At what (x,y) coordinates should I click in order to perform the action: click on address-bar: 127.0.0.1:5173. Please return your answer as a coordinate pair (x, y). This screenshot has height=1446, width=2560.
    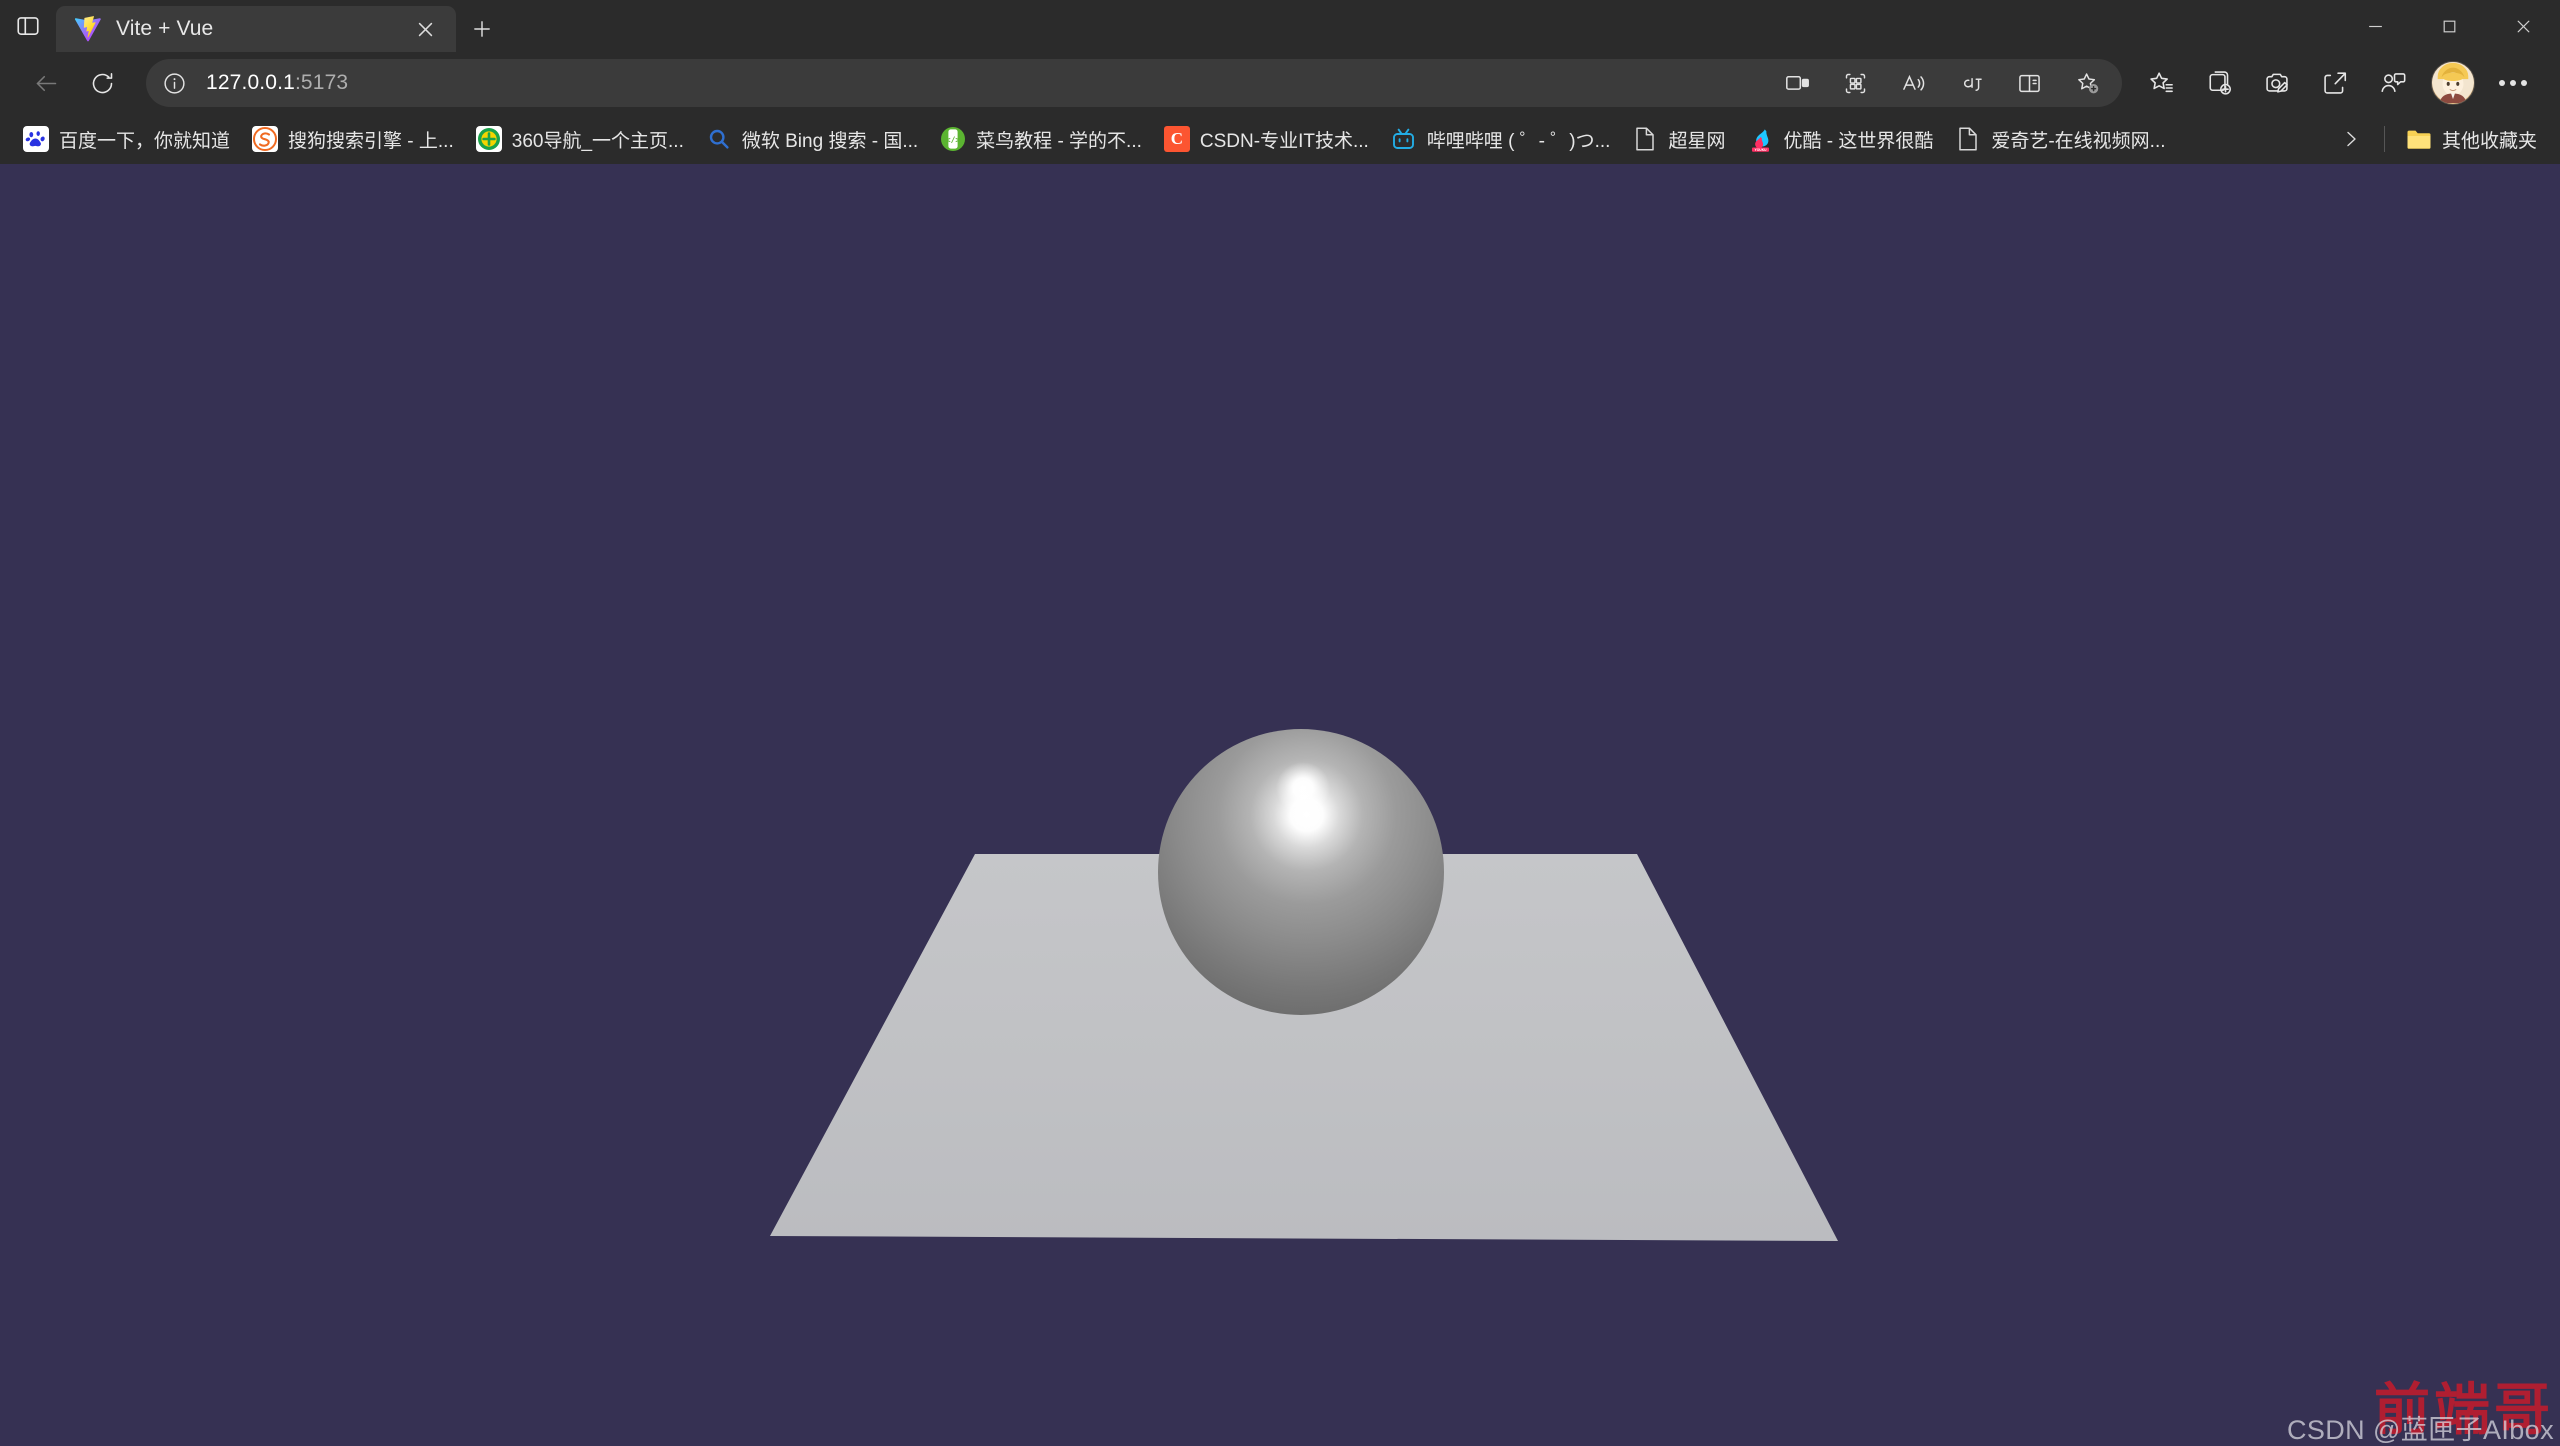
    Looking at the image, I should click on (1134, 83).